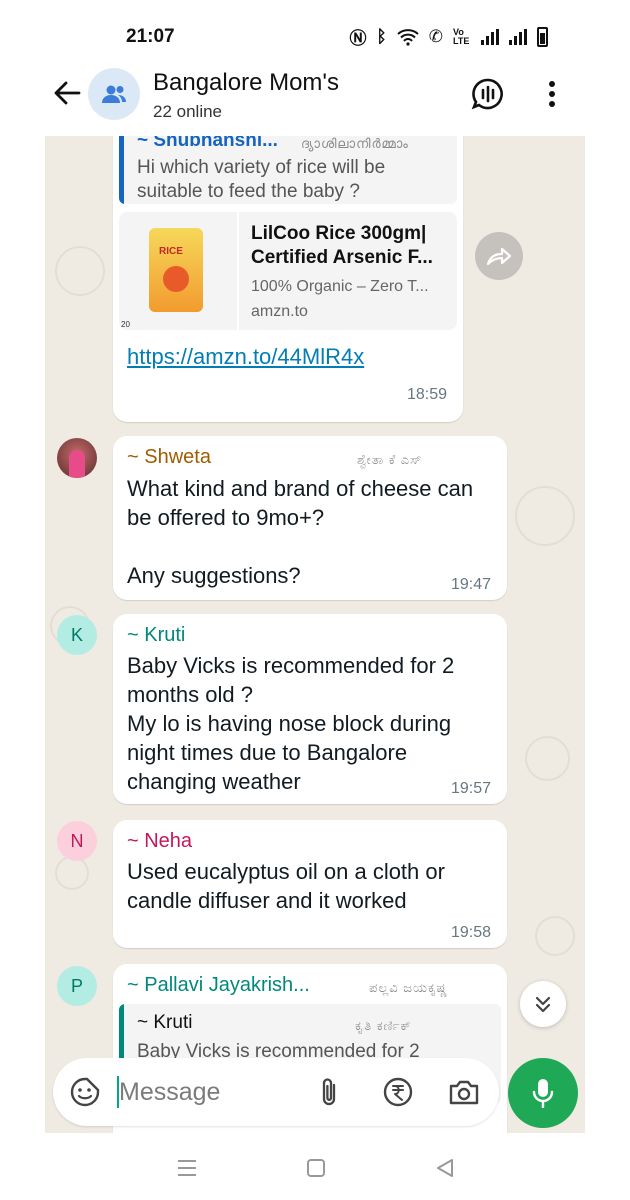 The height and width of the screenshot is (1200, 630). Describe the element at coordinates (381, 36) in the screenshot. I see `bluetooth-icon: ᛒ` at that location.